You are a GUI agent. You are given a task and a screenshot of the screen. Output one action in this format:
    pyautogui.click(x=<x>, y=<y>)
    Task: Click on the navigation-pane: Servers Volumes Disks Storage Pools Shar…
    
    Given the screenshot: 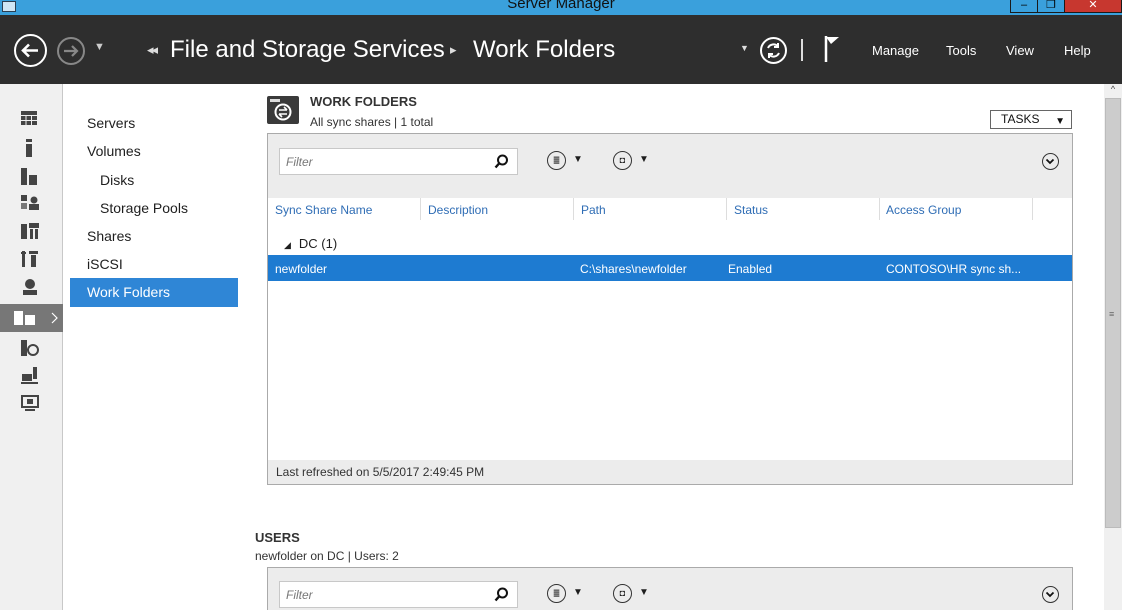 What is the action you would take?
    pyautogui.click(x=150, y=347)
    